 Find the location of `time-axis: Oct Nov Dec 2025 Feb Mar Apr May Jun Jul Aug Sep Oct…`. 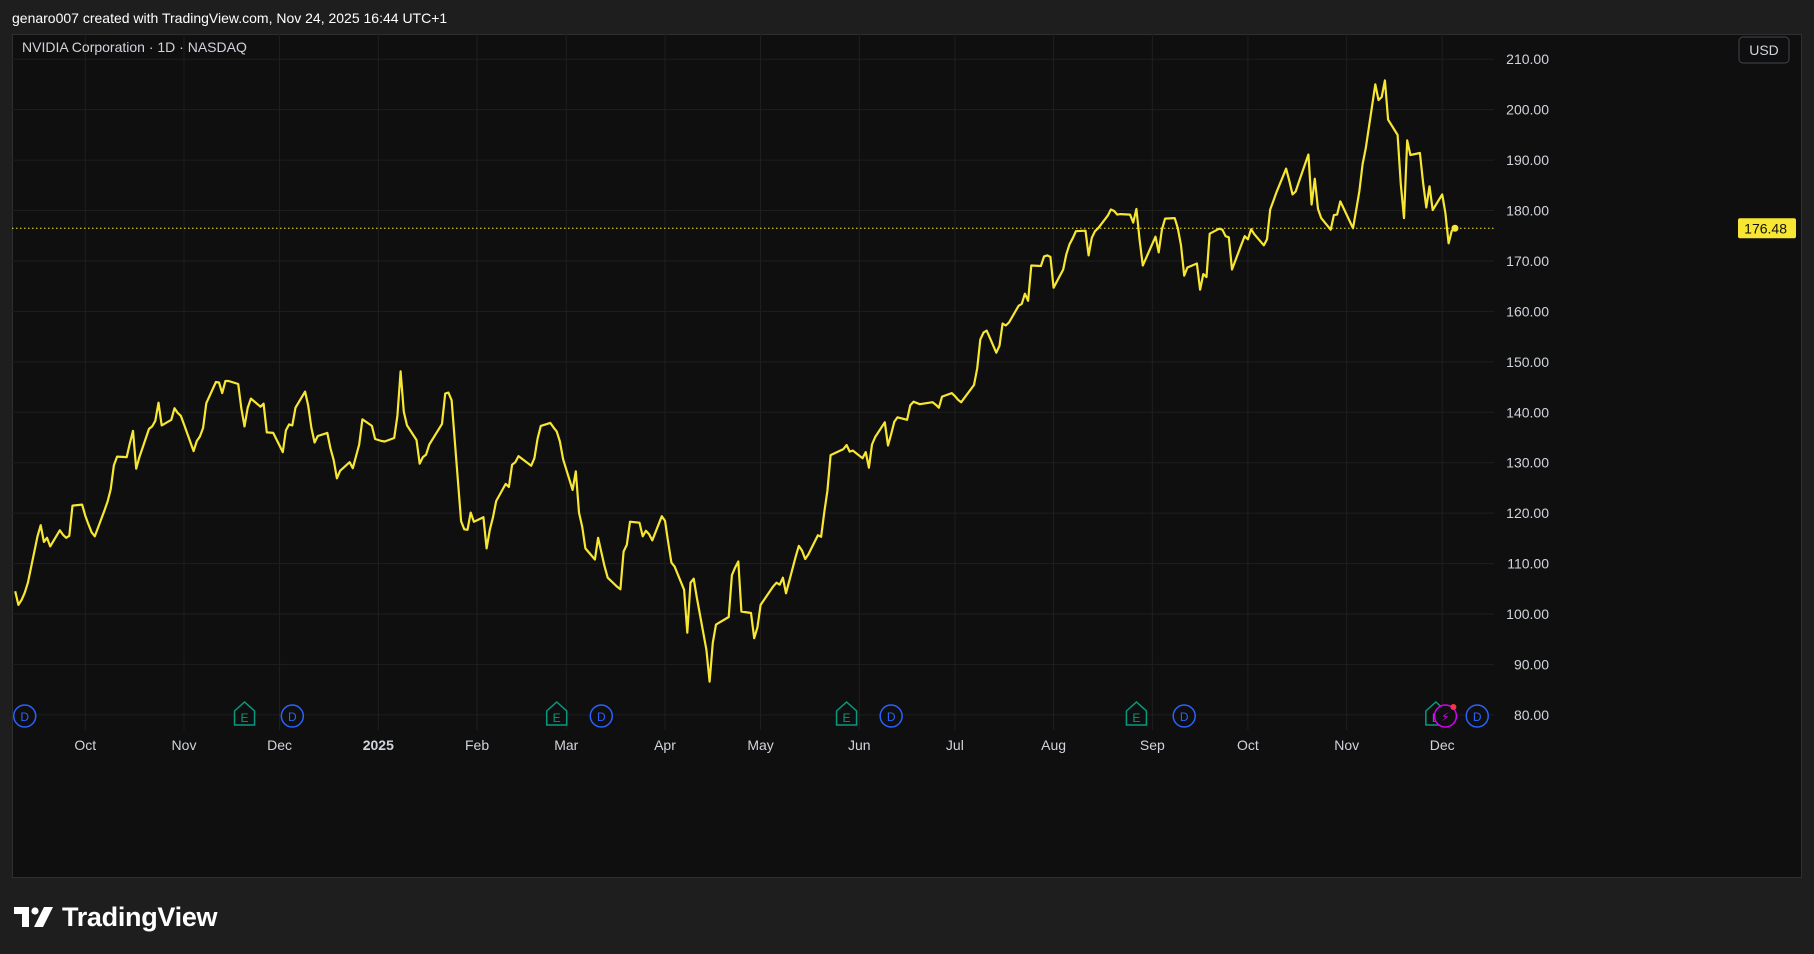

time-axis: Oct Nov Dec 2025 Feb Mar Apr May Jun Jul Aug Sep Oct… is located at coordinates (764, 745).